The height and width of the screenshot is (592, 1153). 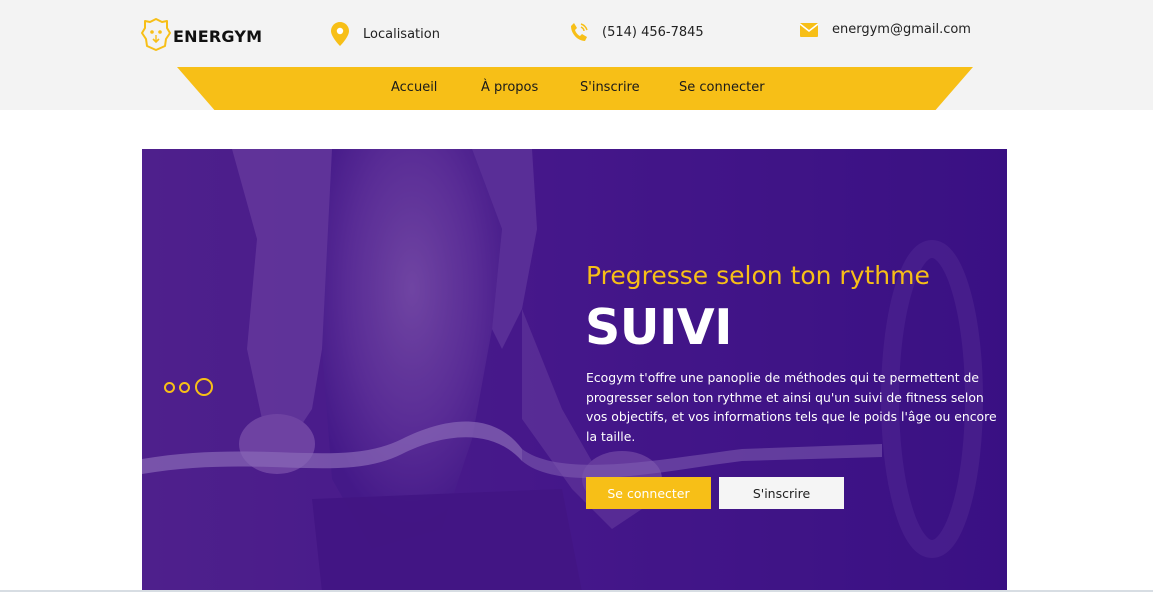 I want to click on location-label: Localisation, so click(x=401, y=34).